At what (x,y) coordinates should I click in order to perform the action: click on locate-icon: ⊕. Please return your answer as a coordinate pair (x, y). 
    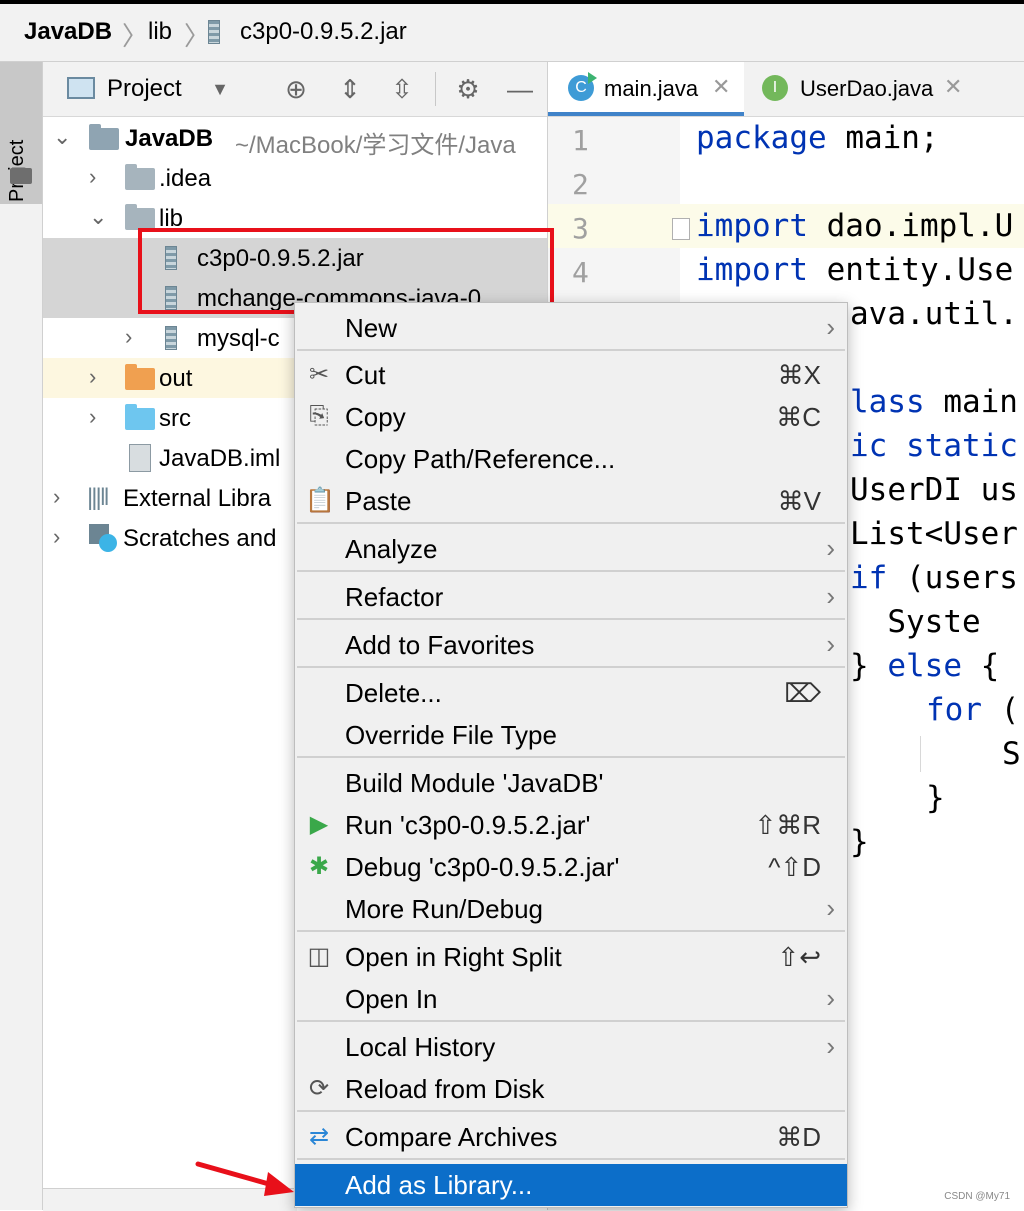
    Looking at the image, I should click on (296, 89).